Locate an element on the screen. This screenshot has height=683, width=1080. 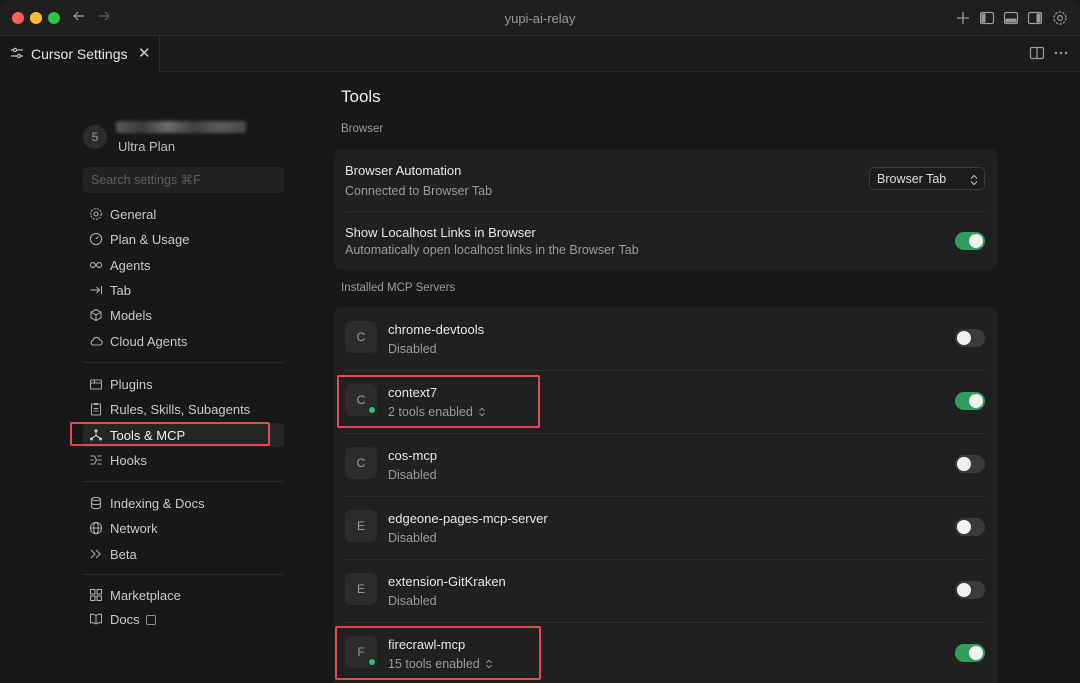
server-toggle-edgeone-pages-mcp-server is located at coordinates (970, 527).